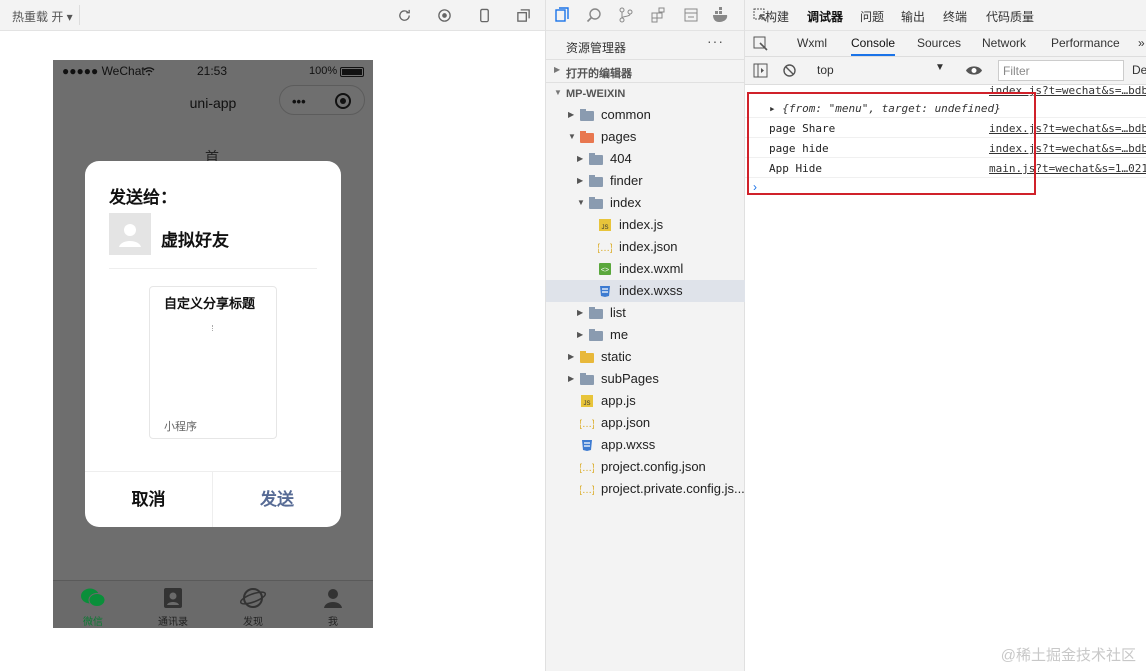 The width and height of the screenshot is (1146, 671). Describe the element at coordinates (594, 15) in the screenshot. I see `search-icon` at that location.